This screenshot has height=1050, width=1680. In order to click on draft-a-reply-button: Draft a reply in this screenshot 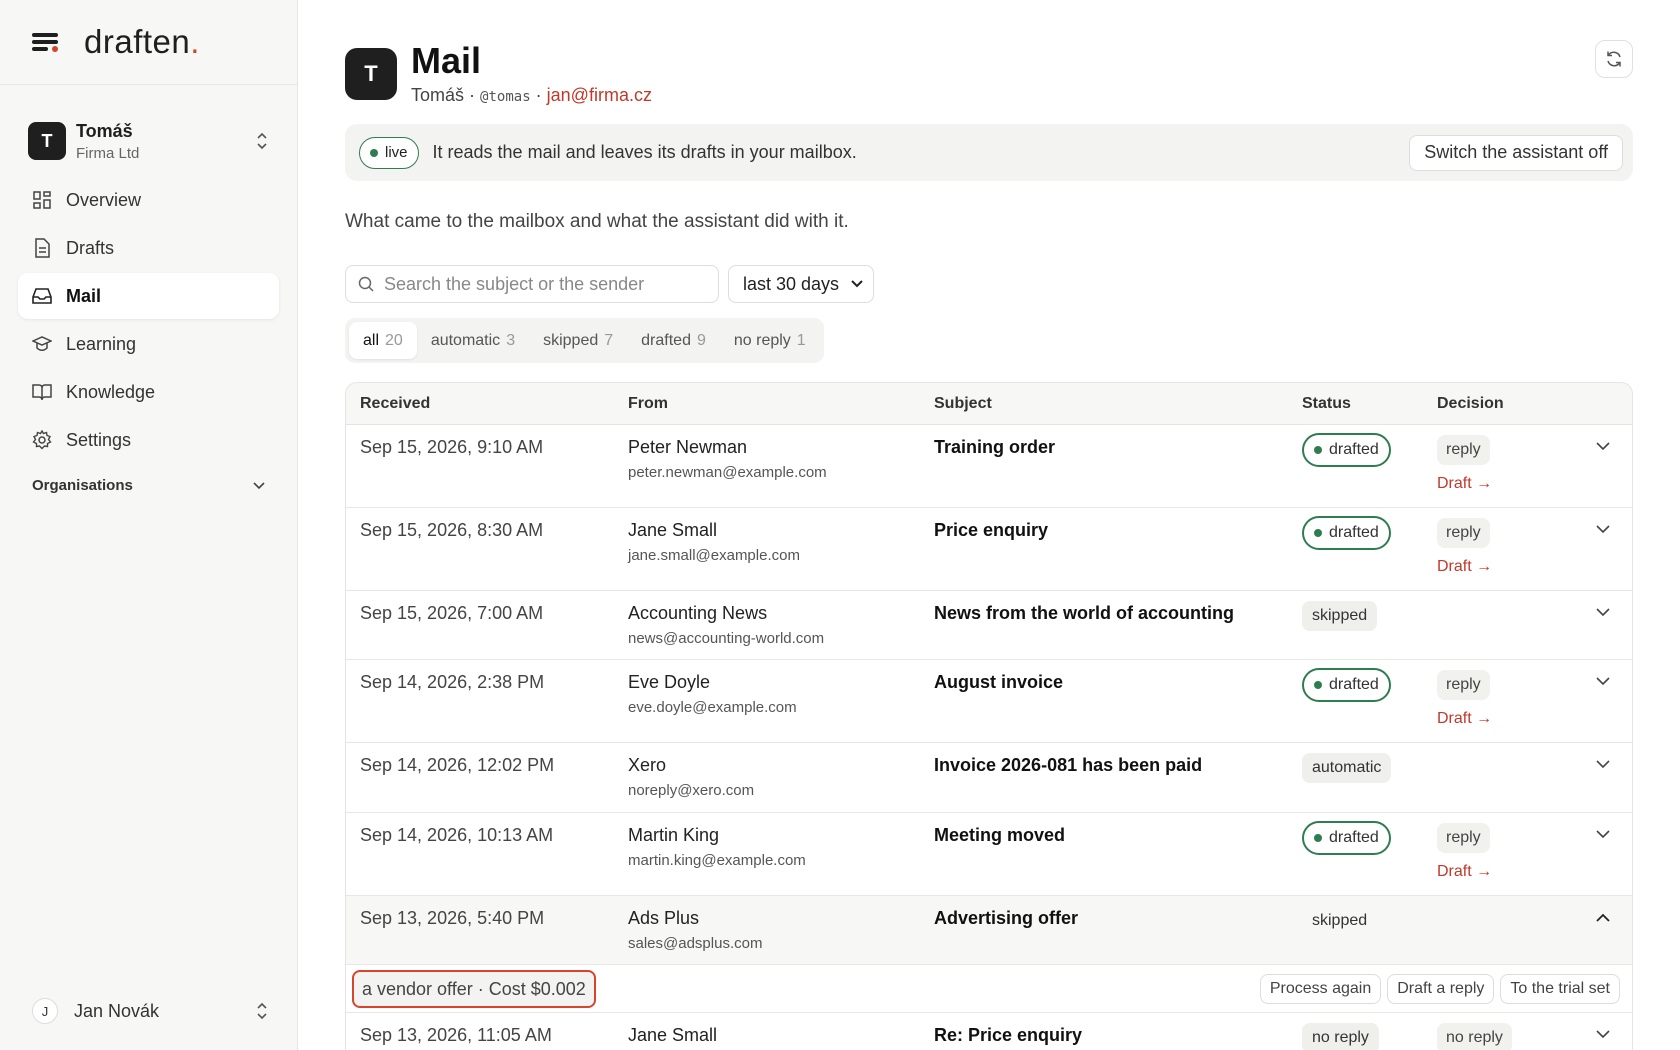, I will do `click(1441, 989)`.